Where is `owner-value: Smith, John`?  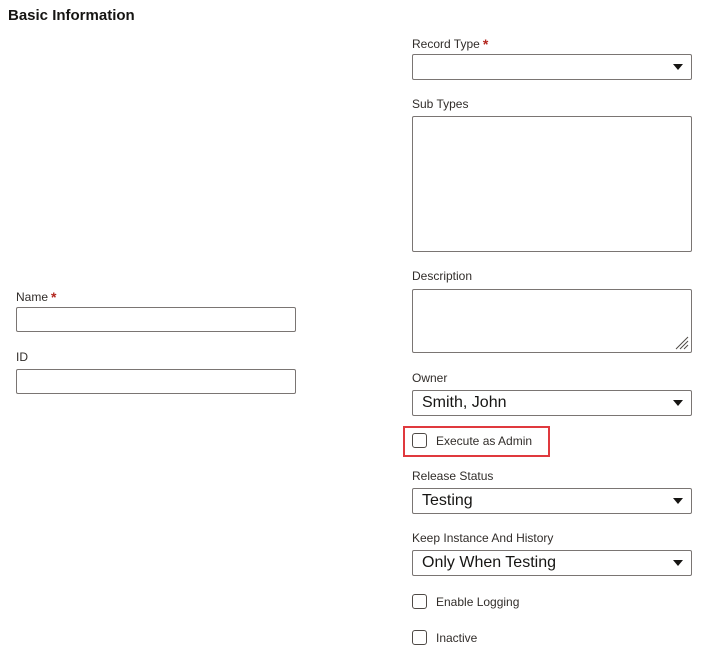 owner-value: Smith, John is located at coordinates (464, 402).